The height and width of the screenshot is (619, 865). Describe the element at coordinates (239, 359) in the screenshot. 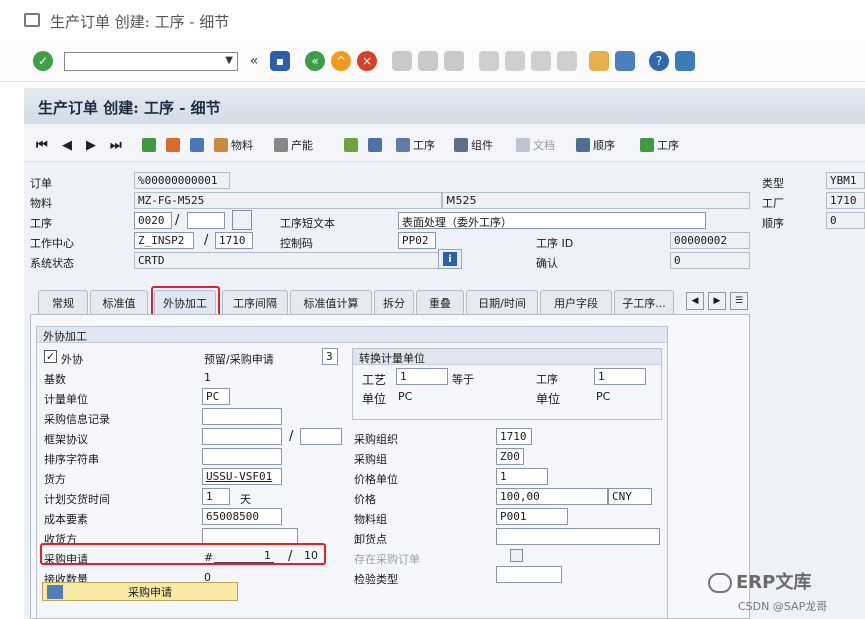

I see `reservation-label: 预留/采购申请` at that location.